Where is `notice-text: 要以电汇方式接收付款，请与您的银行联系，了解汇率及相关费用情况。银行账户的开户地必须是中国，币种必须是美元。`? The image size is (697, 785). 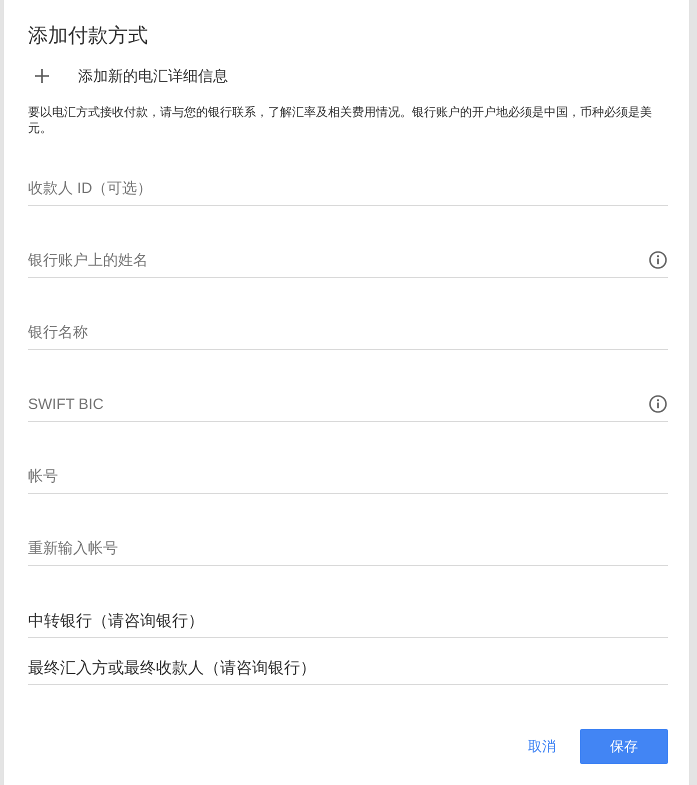 notice-text: 要以电汇方式接收付款，请与您的银行联系，了解汇率及相关费用情况。银行账户的开户地必须是中国，币种必须是美元。 is located at coordinates (340, 120).